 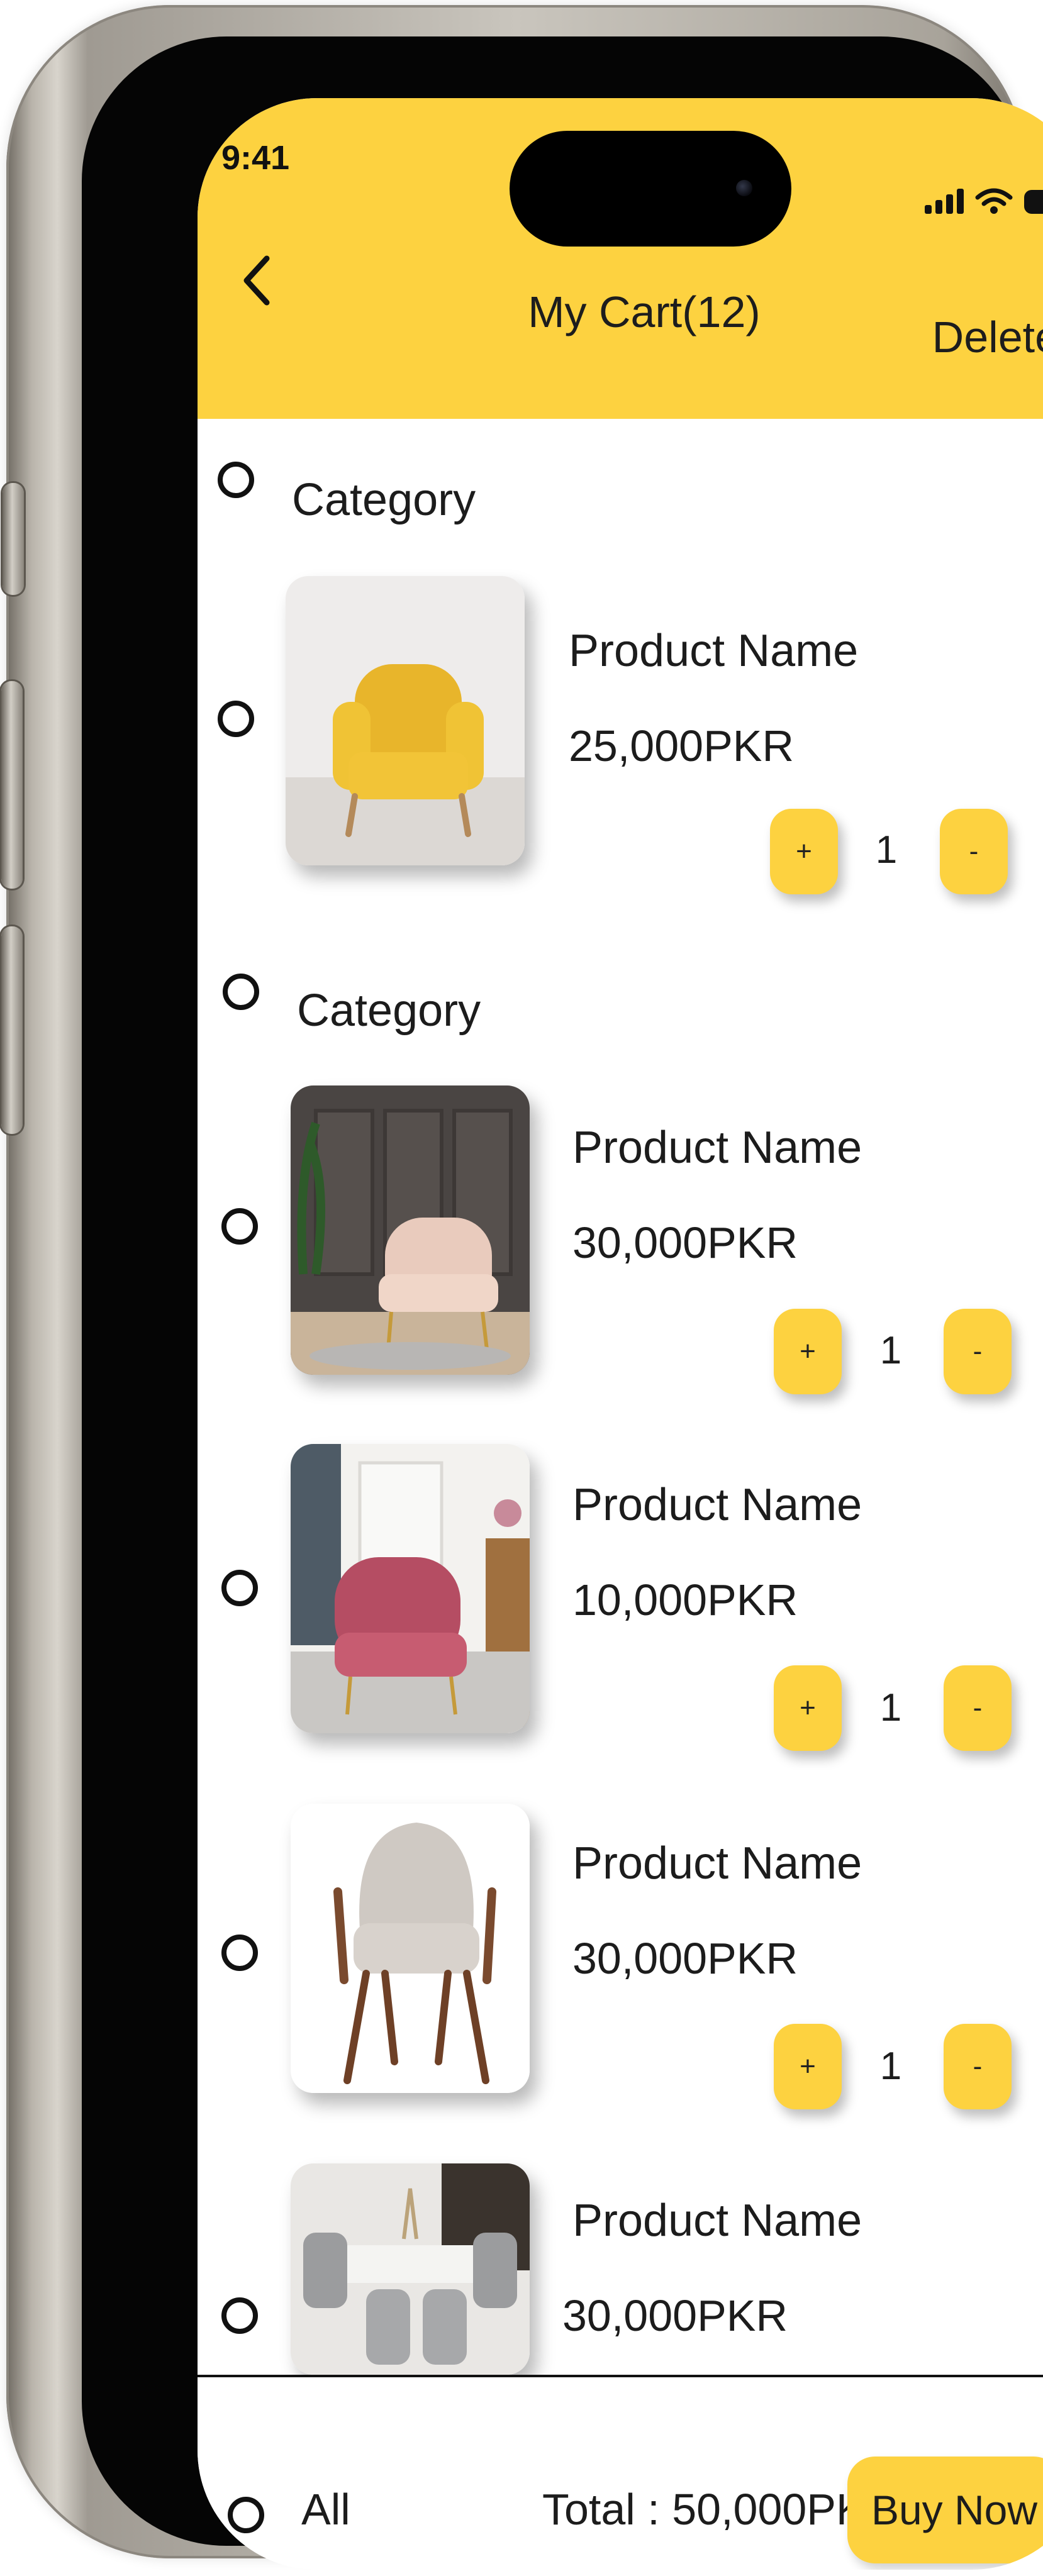 What do you see at coordinates (256, 158) in the screenshot?
I see `status-time: 9:41` at bounding box center [256, 158].